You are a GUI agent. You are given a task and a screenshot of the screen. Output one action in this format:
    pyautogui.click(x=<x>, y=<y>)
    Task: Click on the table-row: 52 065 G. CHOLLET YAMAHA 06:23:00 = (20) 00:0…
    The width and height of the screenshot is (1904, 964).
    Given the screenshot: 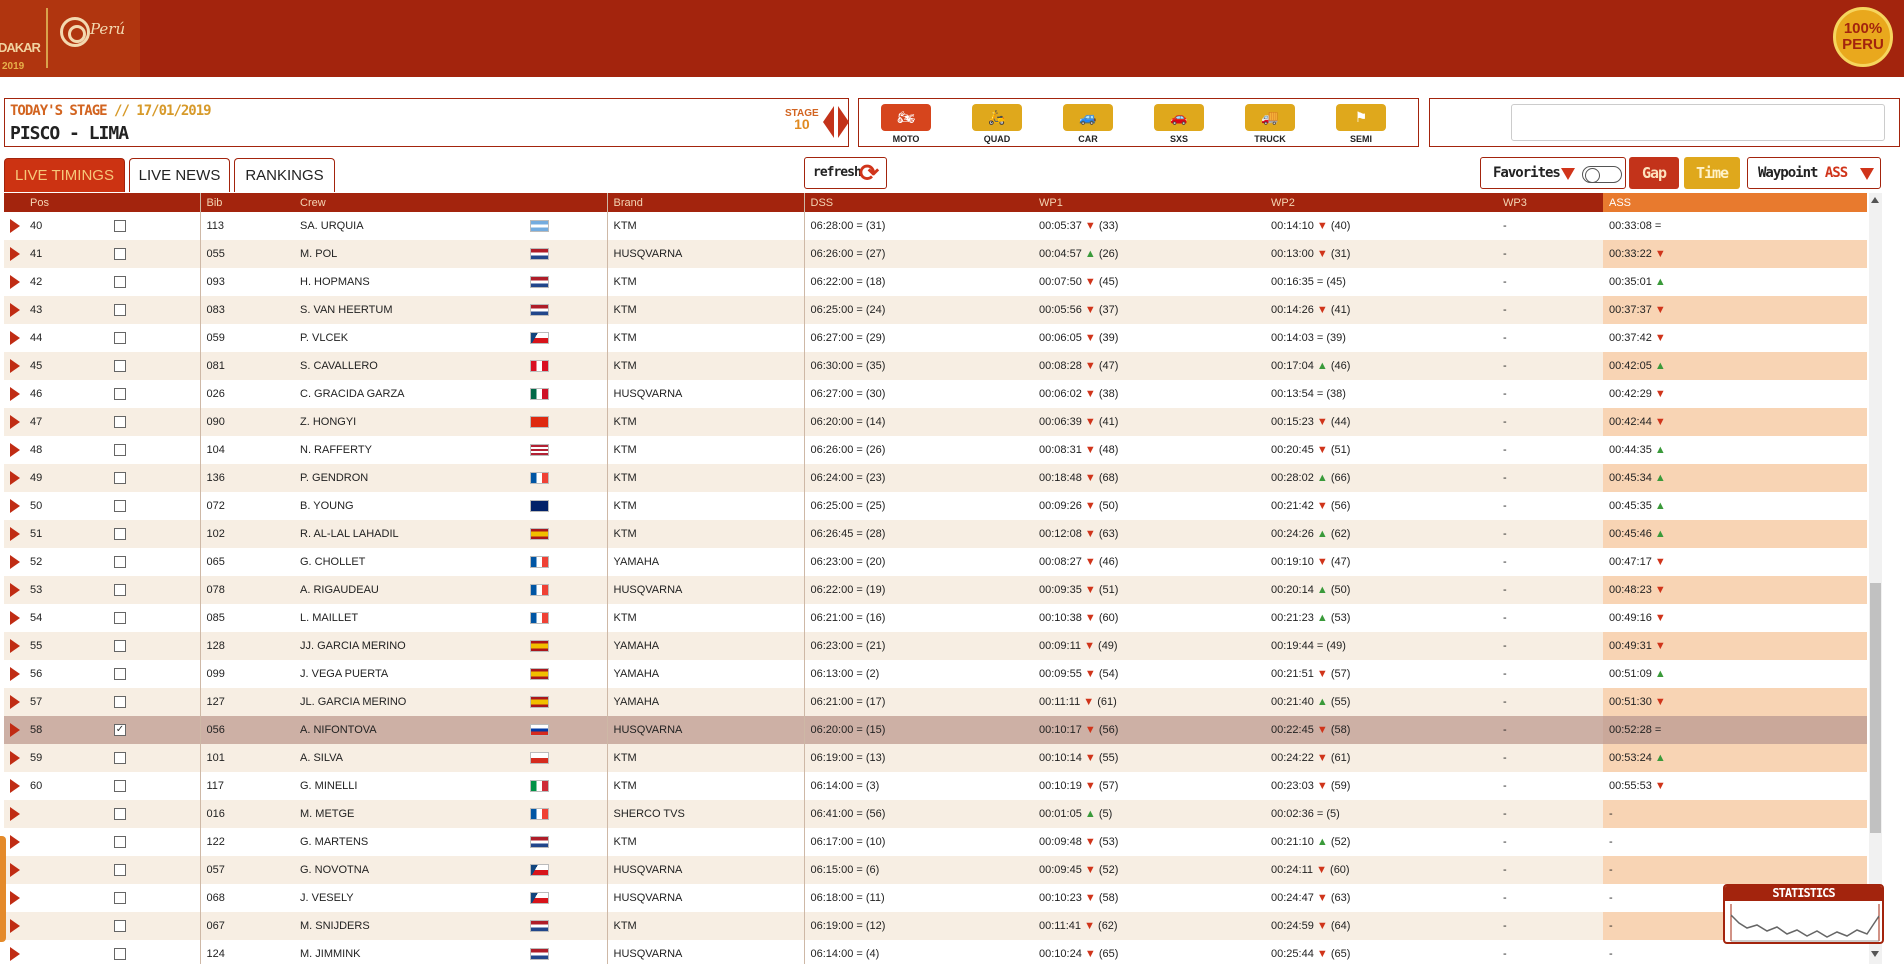 What is the action you would take?
    pyautogui.click(x=935, y=562)
    